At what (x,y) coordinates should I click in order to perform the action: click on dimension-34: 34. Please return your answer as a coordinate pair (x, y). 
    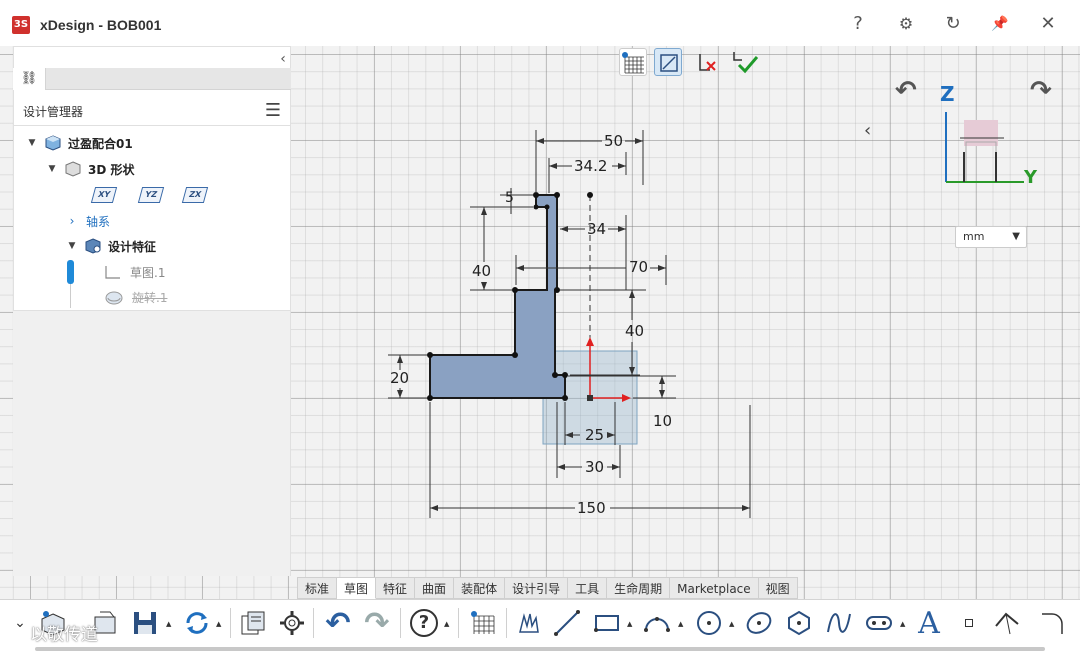
    Looking at the image, I should click on (596, 229).